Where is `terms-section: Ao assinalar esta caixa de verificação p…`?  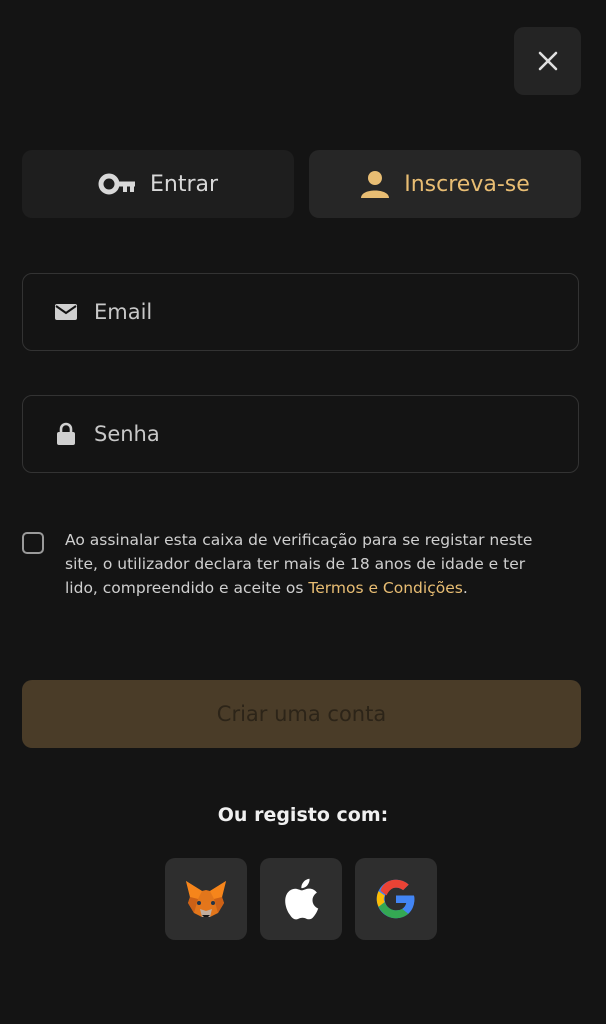 terms-section: Ao assinalar esta caixa de verificação p… is located at coordinates (292, 564).